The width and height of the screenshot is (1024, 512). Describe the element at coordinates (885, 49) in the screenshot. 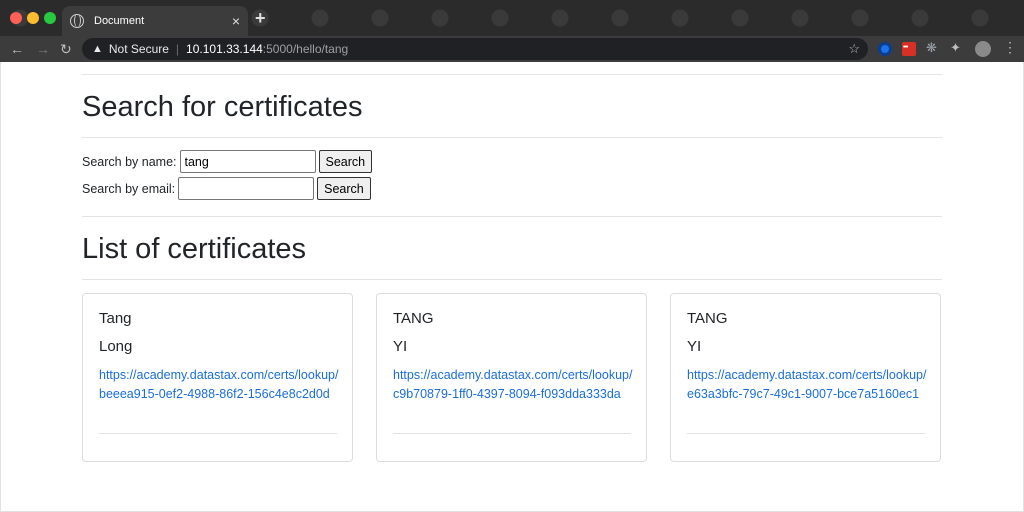

I see `extension-icon-blue` at that location.